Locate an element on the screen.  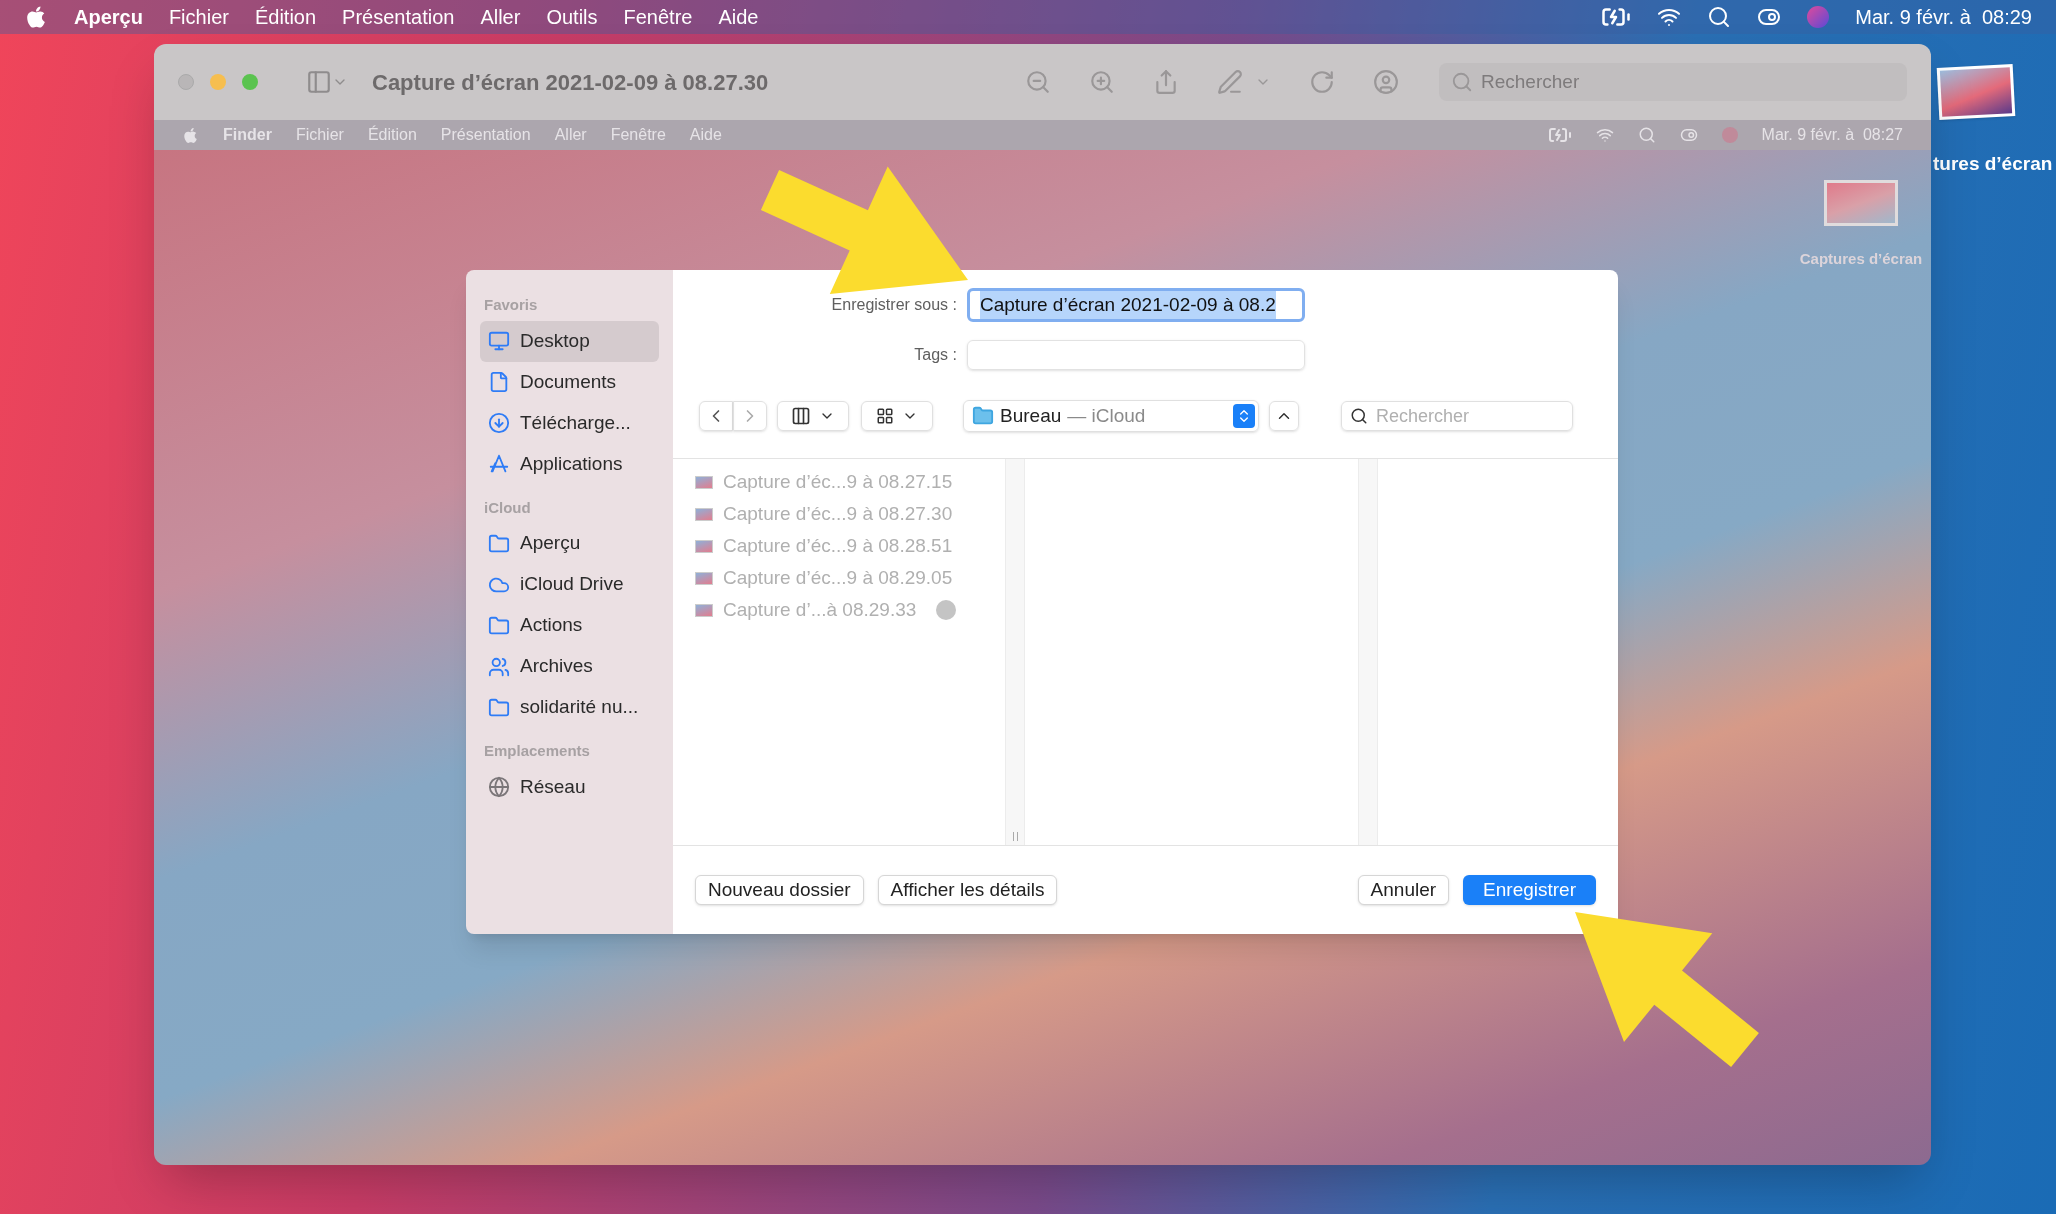
menu-item: Présentation is located at coordinates (398, 17).